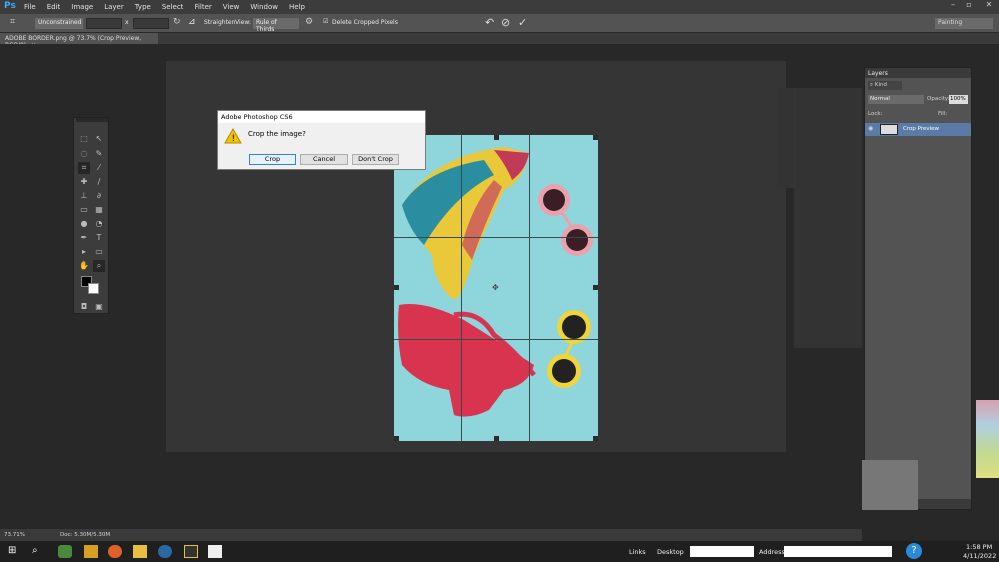 Image resolution: width=999 pixels, height=562 pixels. What do you see at coordinates (99, 168) in the screenshot?
I see `eyedropper-icon: ⁄` at bounding box center [99, 168].